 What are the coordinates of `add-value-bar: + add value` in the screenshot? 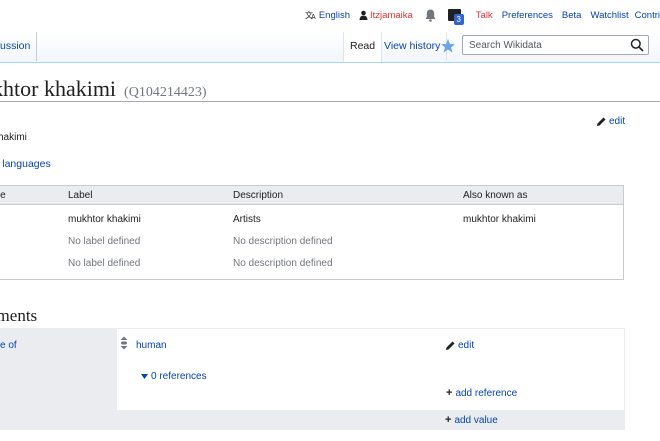 It's located at (370, 420).